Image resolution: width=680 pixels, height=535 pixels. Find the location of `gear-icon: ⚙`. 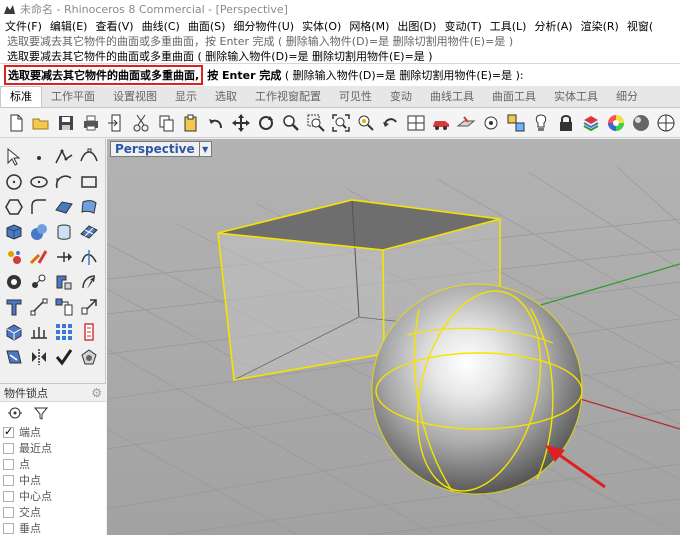

gear-icon: ⚙ is located at coordinates (96, 393).